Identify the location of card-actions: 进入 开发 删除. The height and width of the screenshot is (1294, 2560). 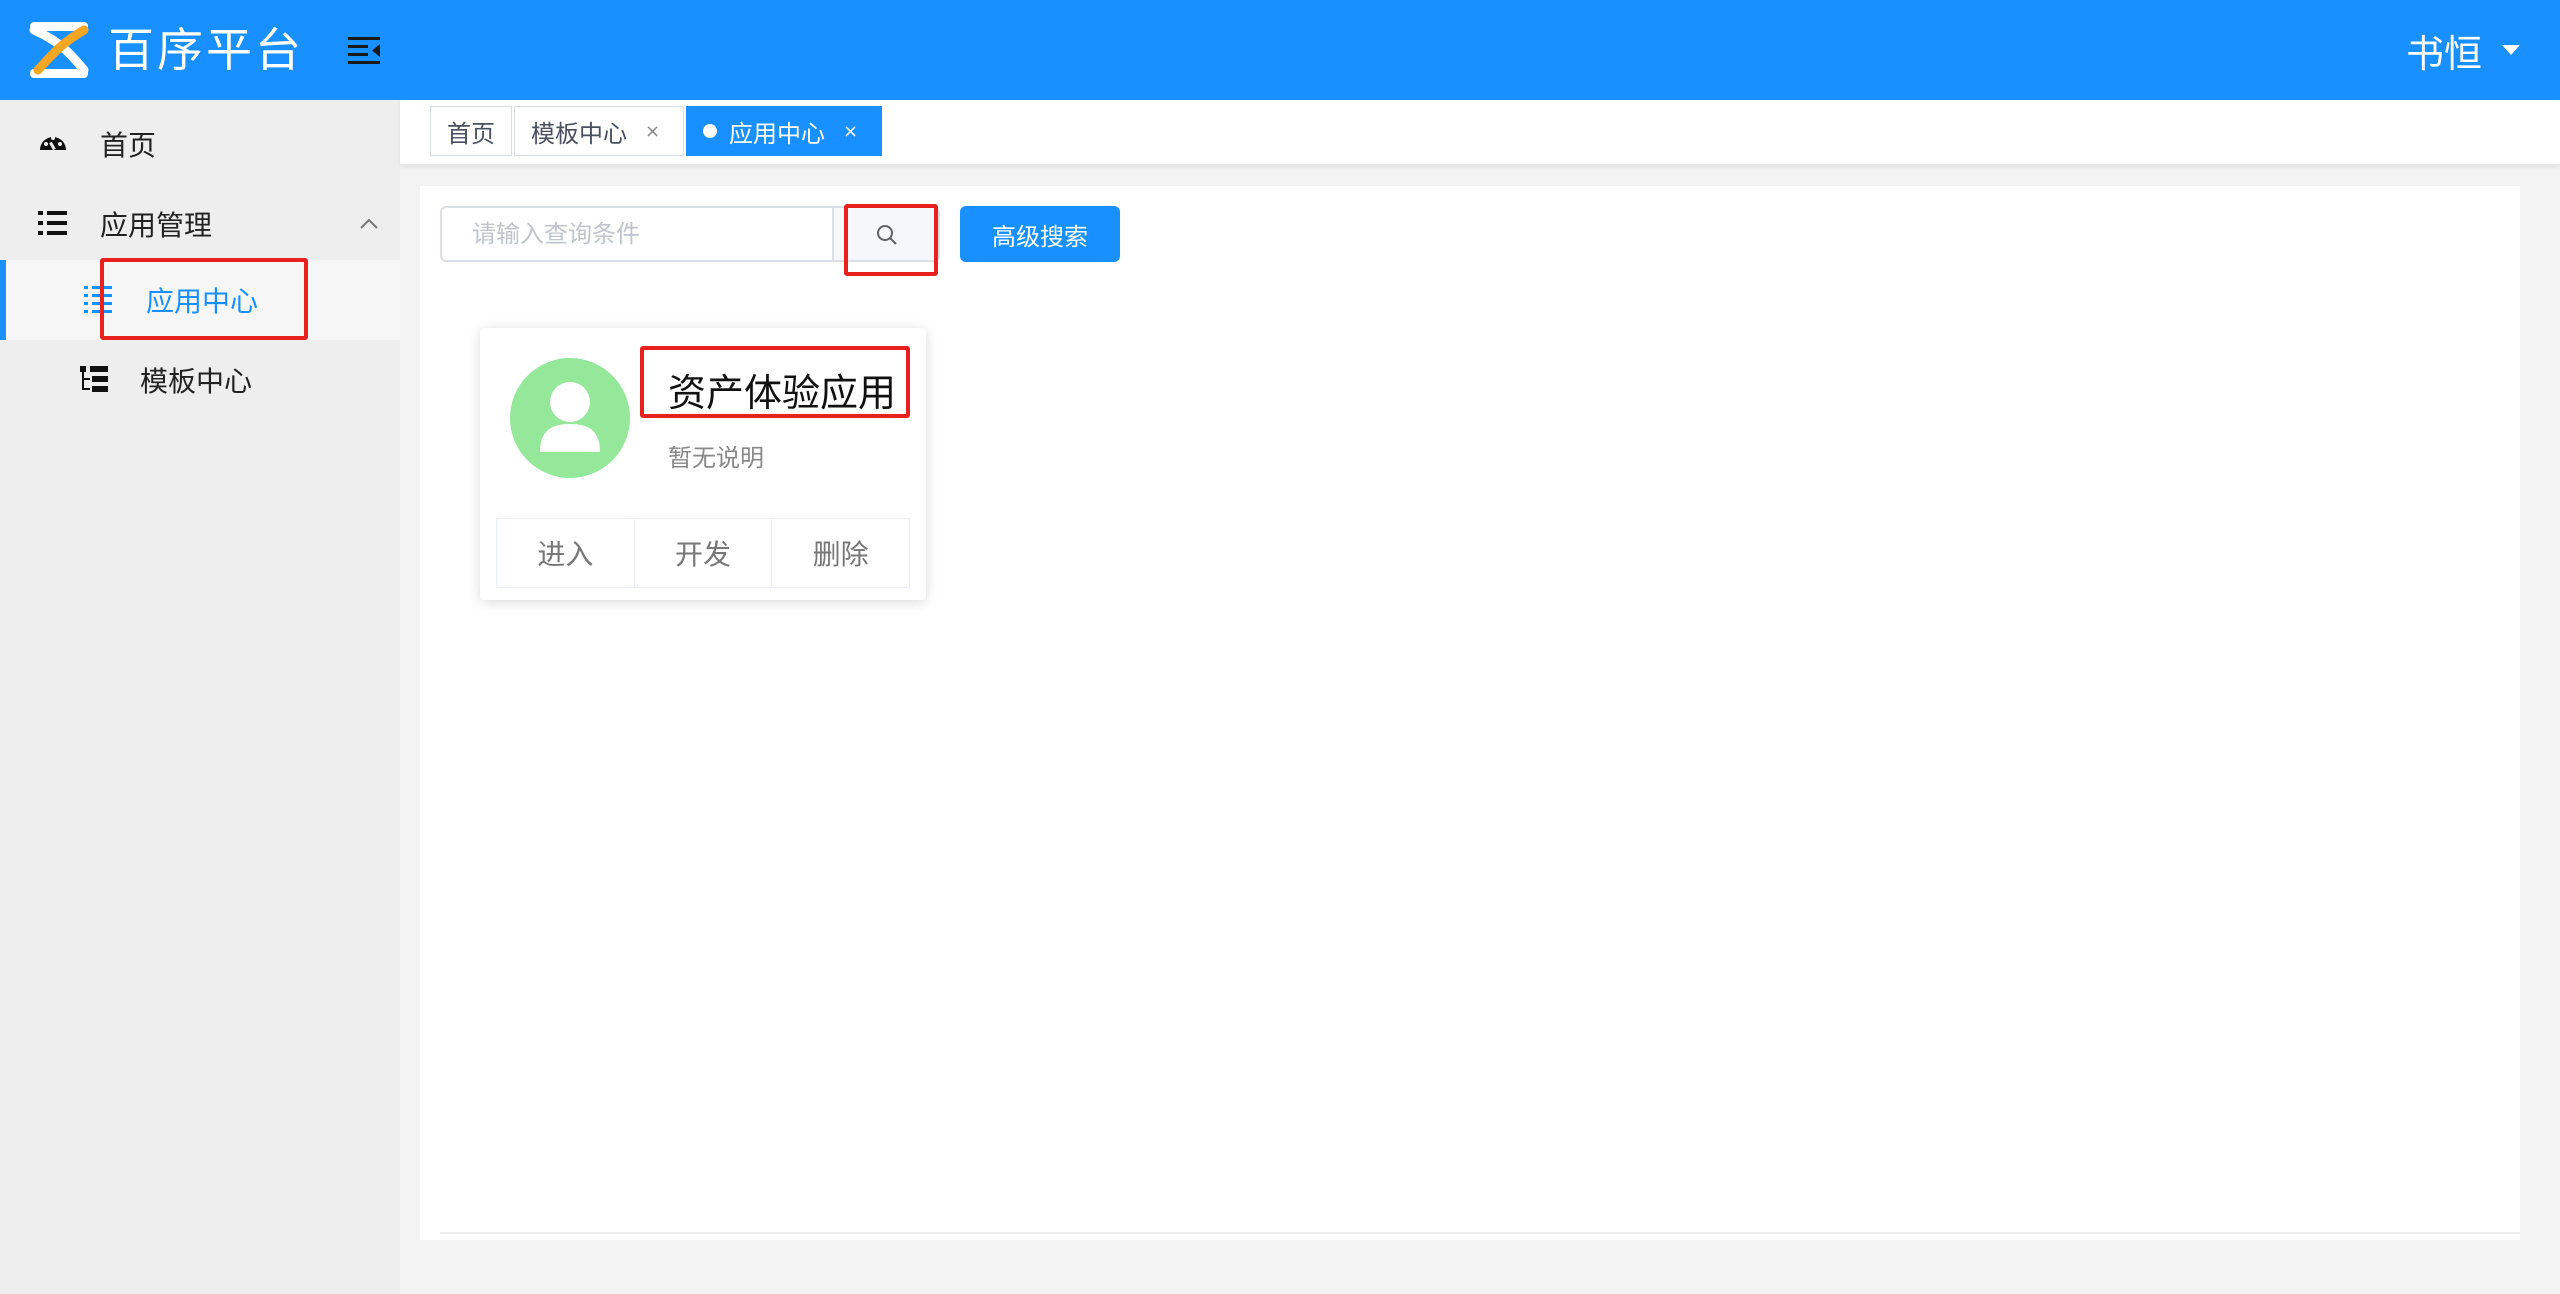
(703, 553).